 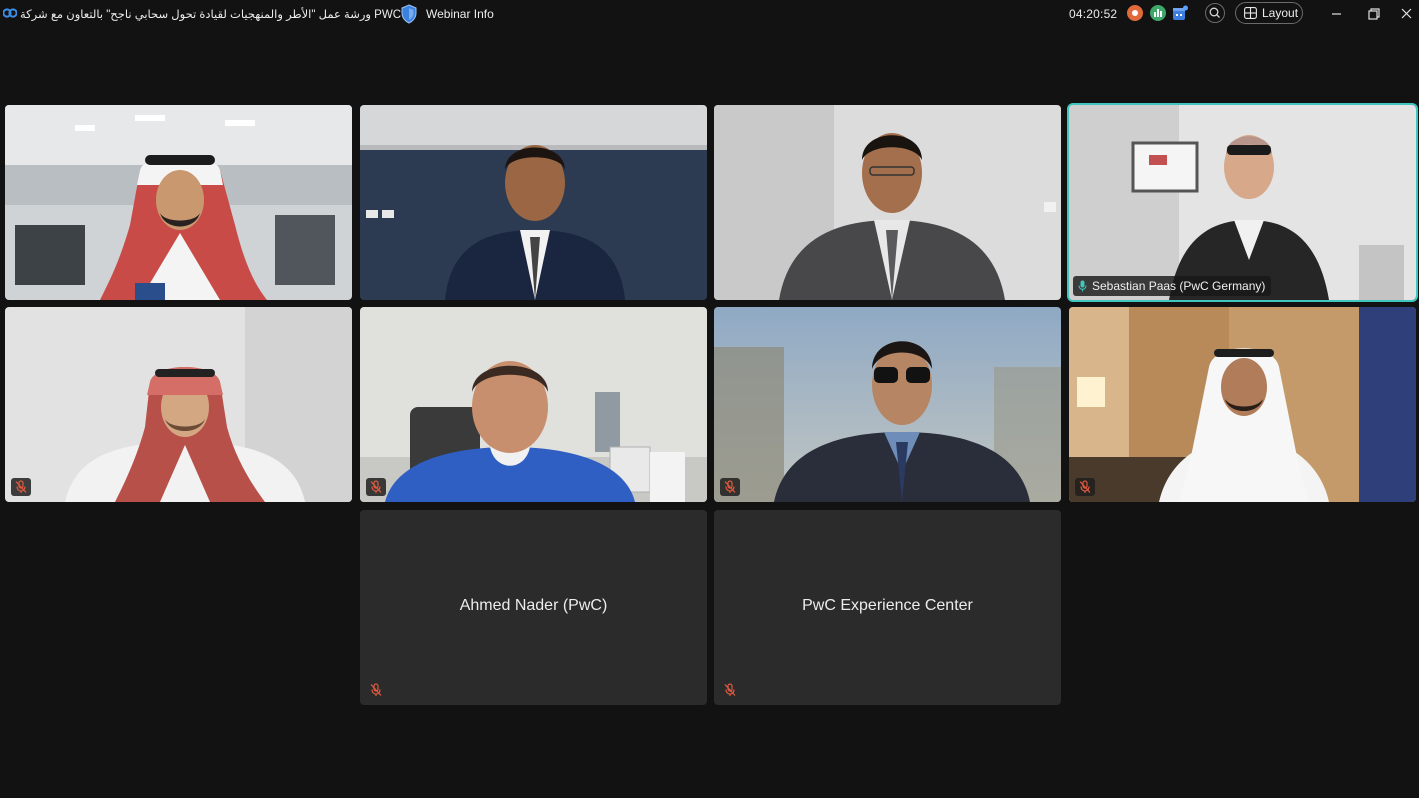 I want to click on video-tile-participant-4: Sebastian Paas (PwC Germany), so click(x=1242, y=202).